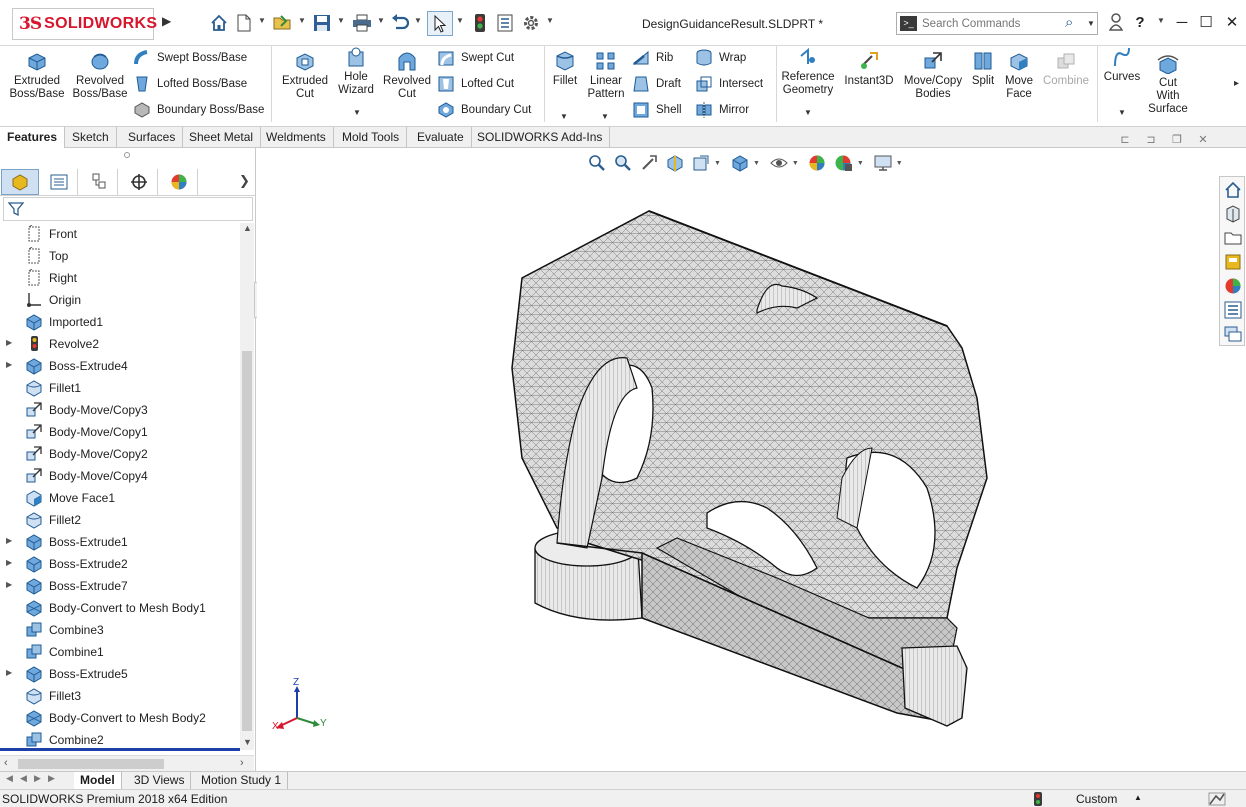  Describe the element at coordinates (100, 75) in the screenshot. I see `revolved-boss-button: Revolved Boss/Base` at that location.